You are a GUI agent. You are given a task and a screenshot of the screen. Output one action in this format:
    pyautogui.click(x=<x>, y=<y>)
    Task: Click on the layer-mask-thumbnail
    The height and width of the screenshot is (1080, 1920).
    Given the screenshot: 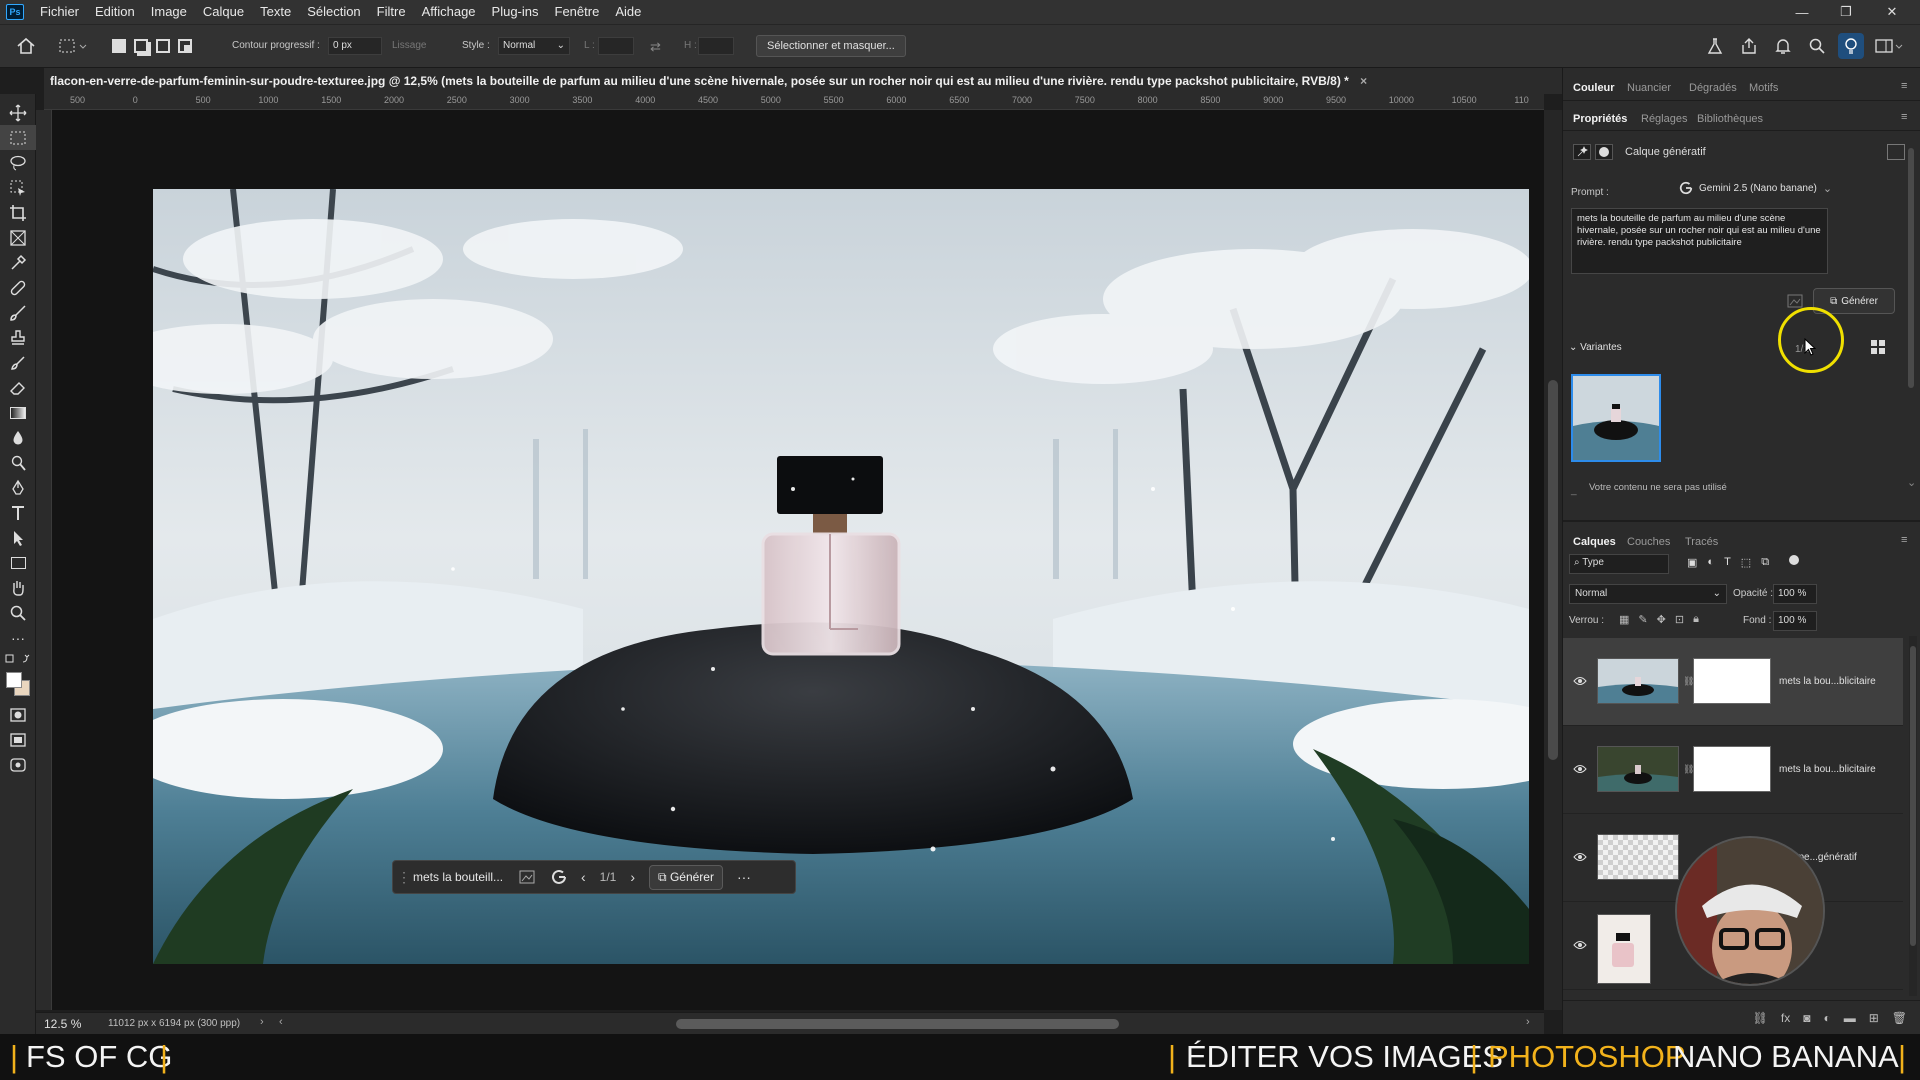 What is the action you would take?
    pyautogui.click(x=1732, y=681)
    